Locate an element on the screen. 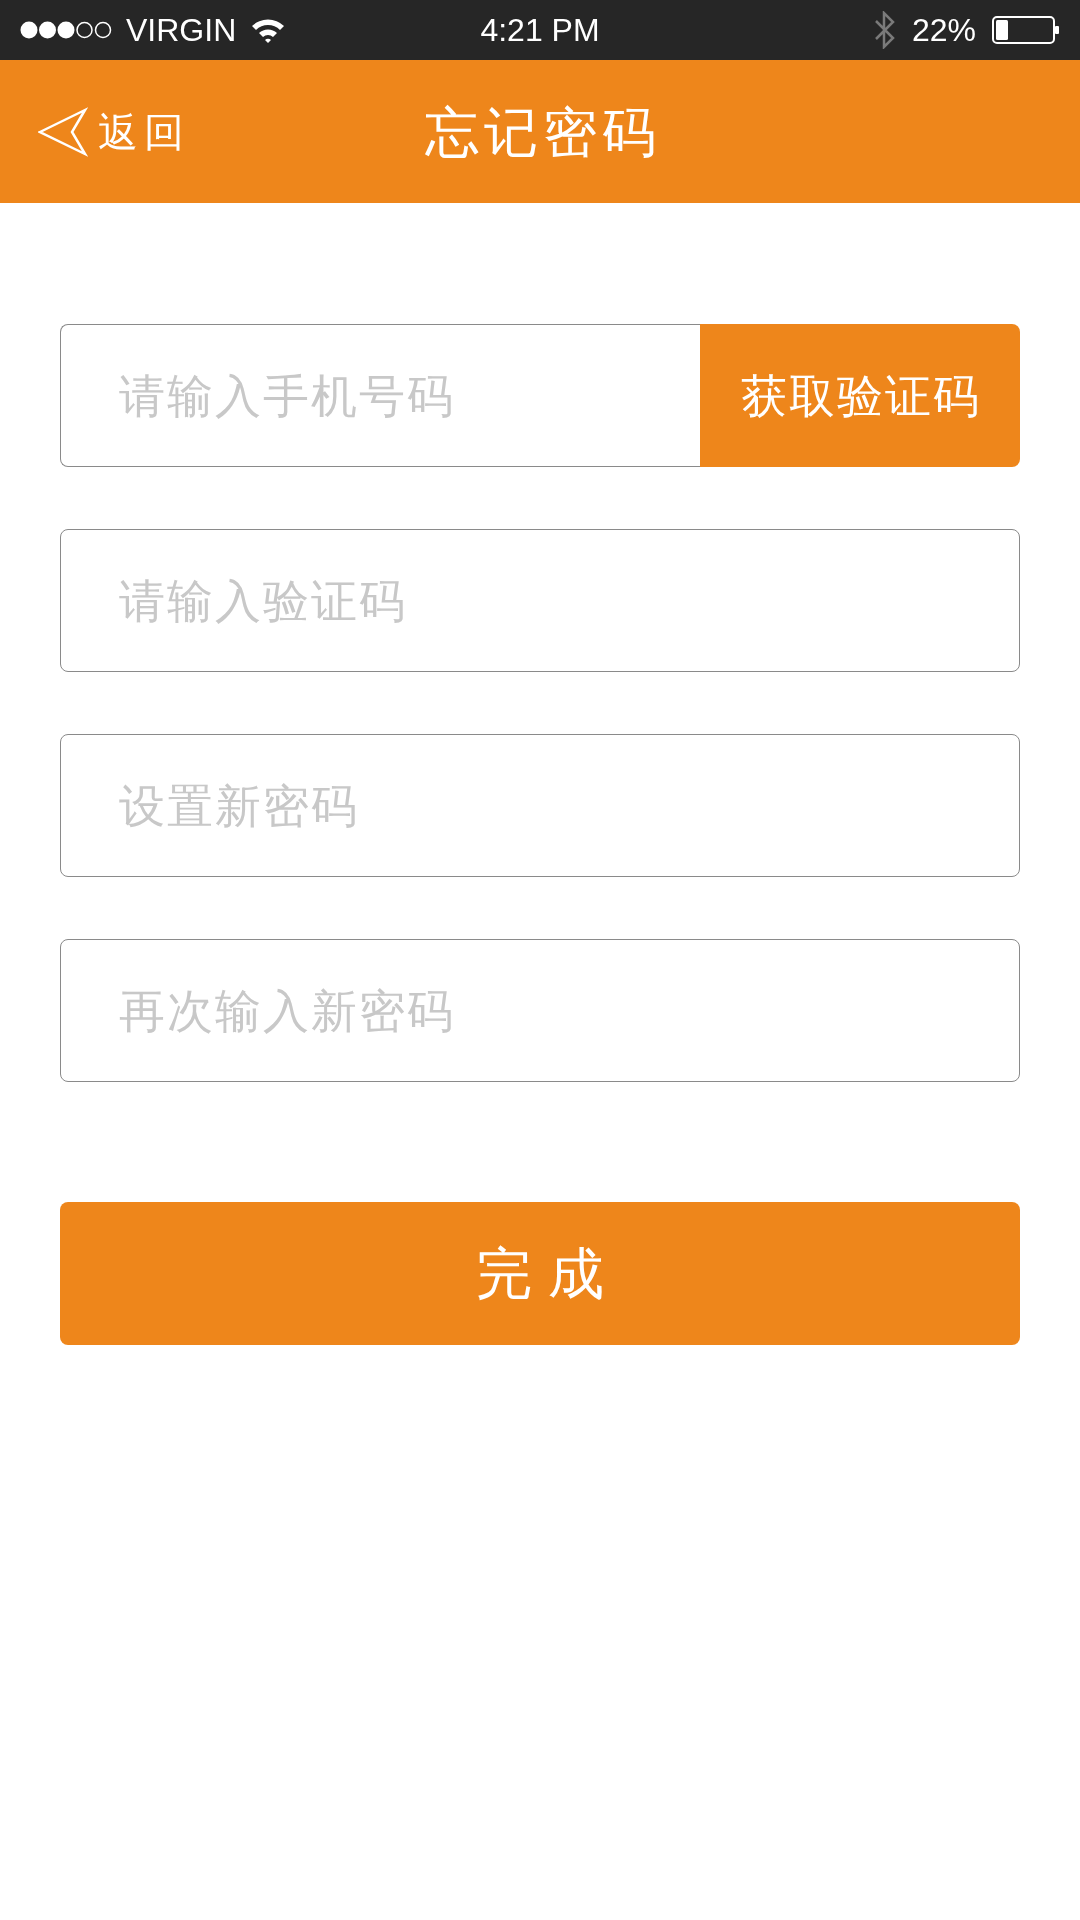 The height and width of the screenshot is (1920, 1080). battery-percent: 22% is located at coordinates (943, 30).